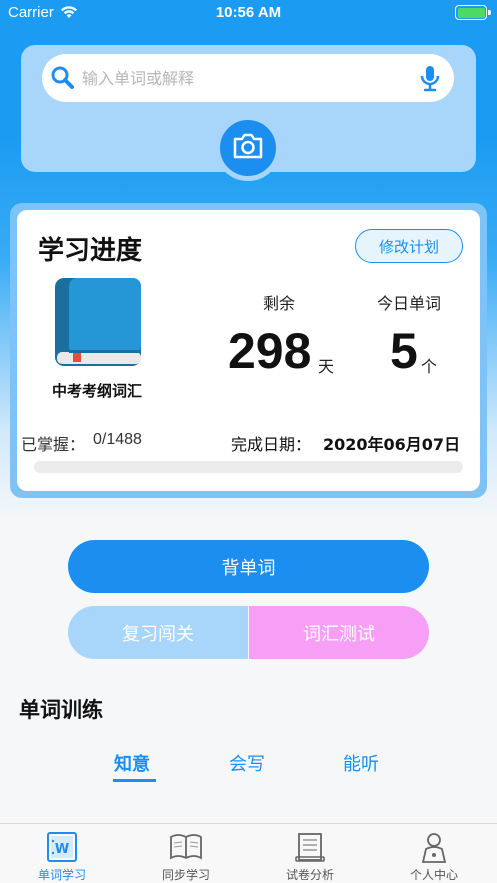 Image resolution: width=497 pixels, height=883 pixels. I want to click on modify-plan-button: 修改计划, so click(409, 246).